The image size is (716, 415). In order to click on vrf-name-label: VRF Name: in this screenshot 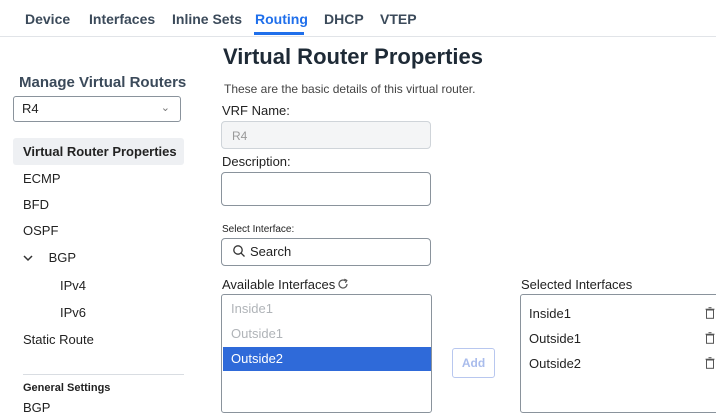, I will do `click(256, 110)`.